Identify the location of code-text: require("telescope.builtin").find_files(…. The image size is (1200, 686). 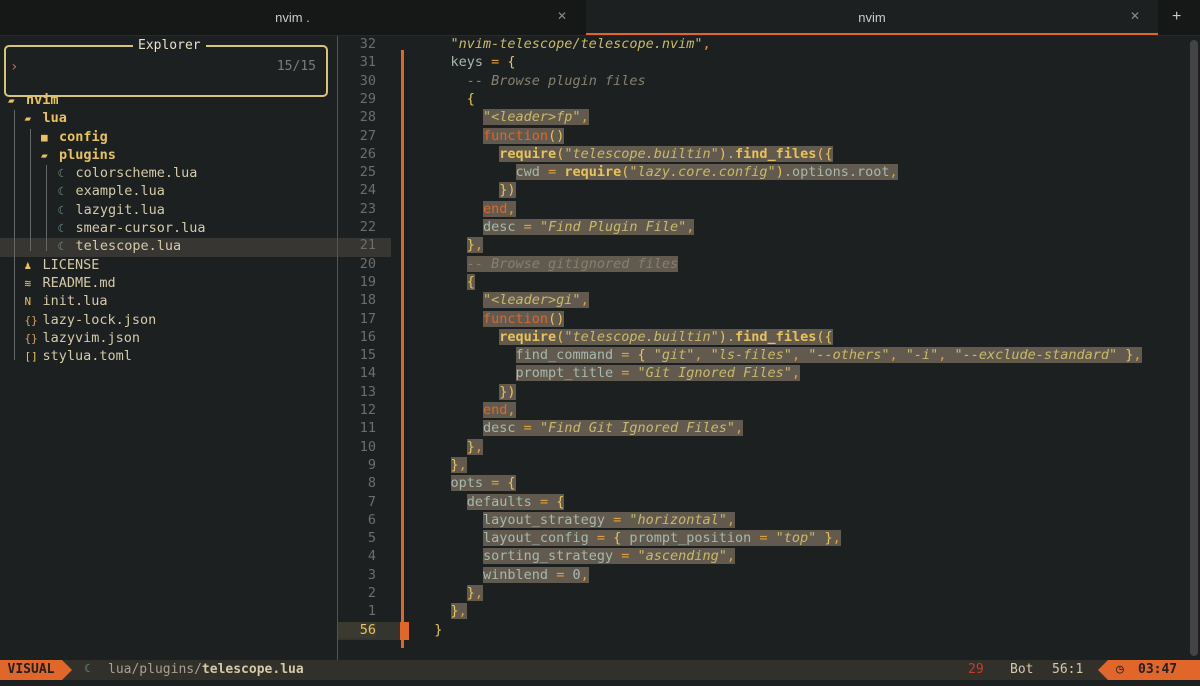
(625, 153).